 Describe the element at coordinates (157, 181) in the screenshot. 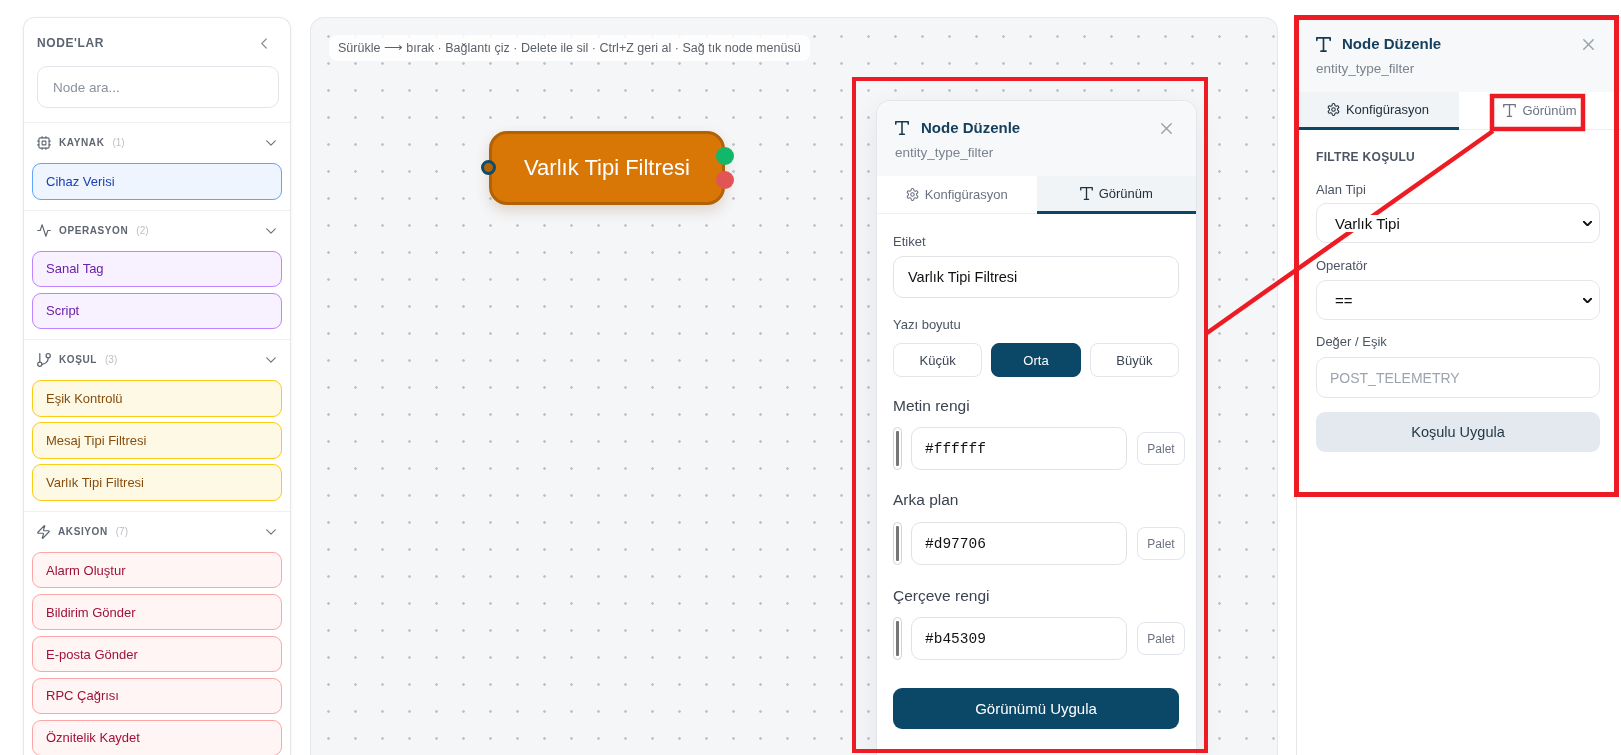

I see `node-item: Cihaz Verisi` at that location.